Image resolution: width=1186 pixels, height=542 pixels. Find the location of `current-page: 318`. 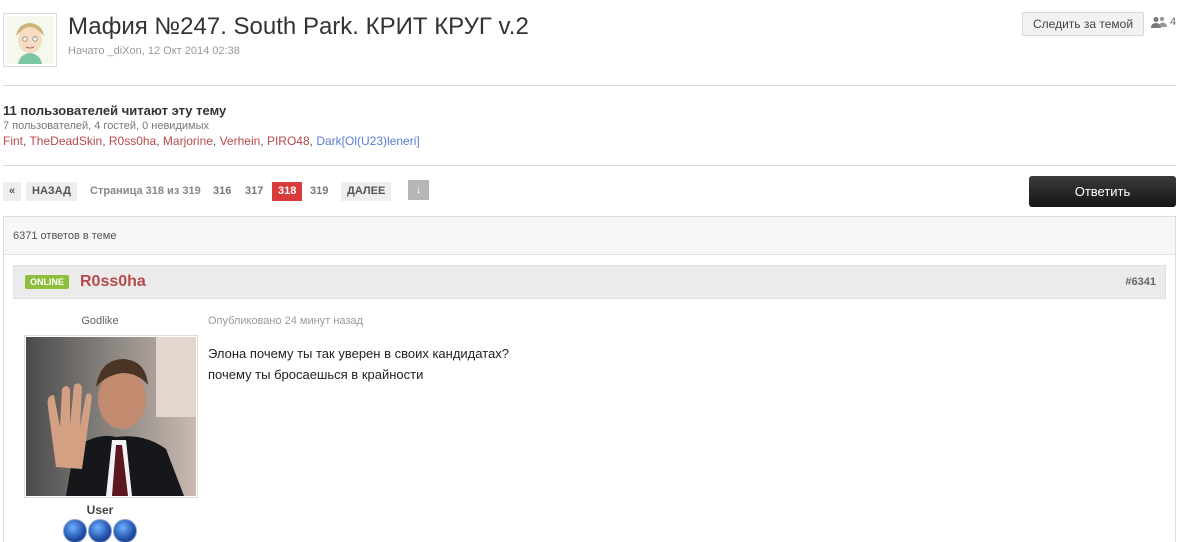

current-page: 318 is located at coordinates (287, 191).